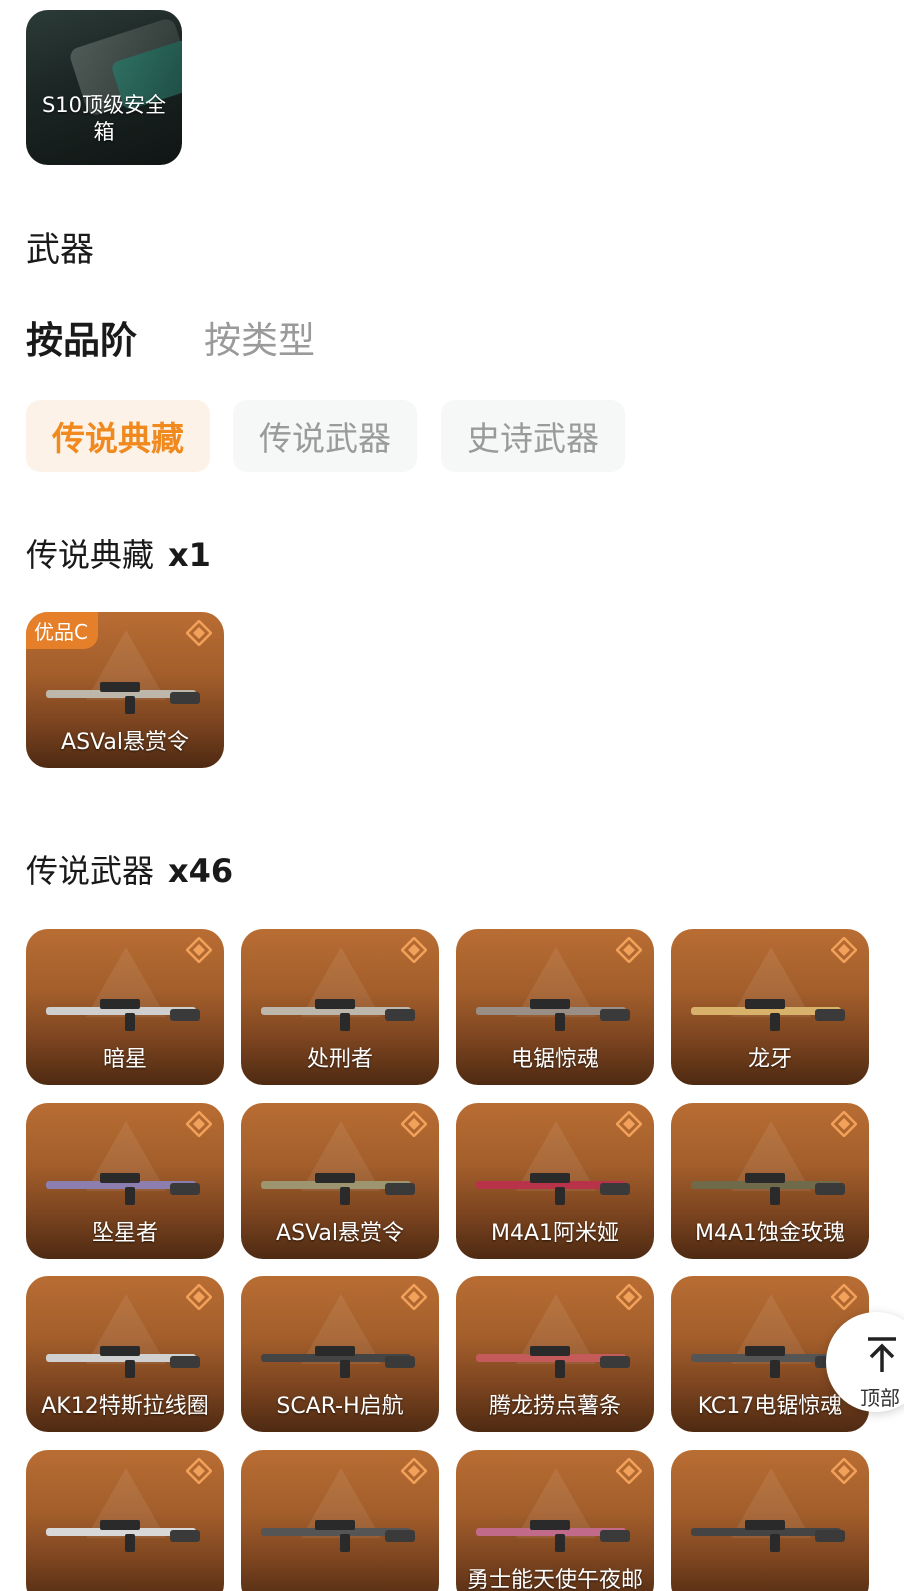 This screenshot has height=1591, width=904. I want to click on weapon-card: 腾龙捞点薯条, so click(555, 1354).